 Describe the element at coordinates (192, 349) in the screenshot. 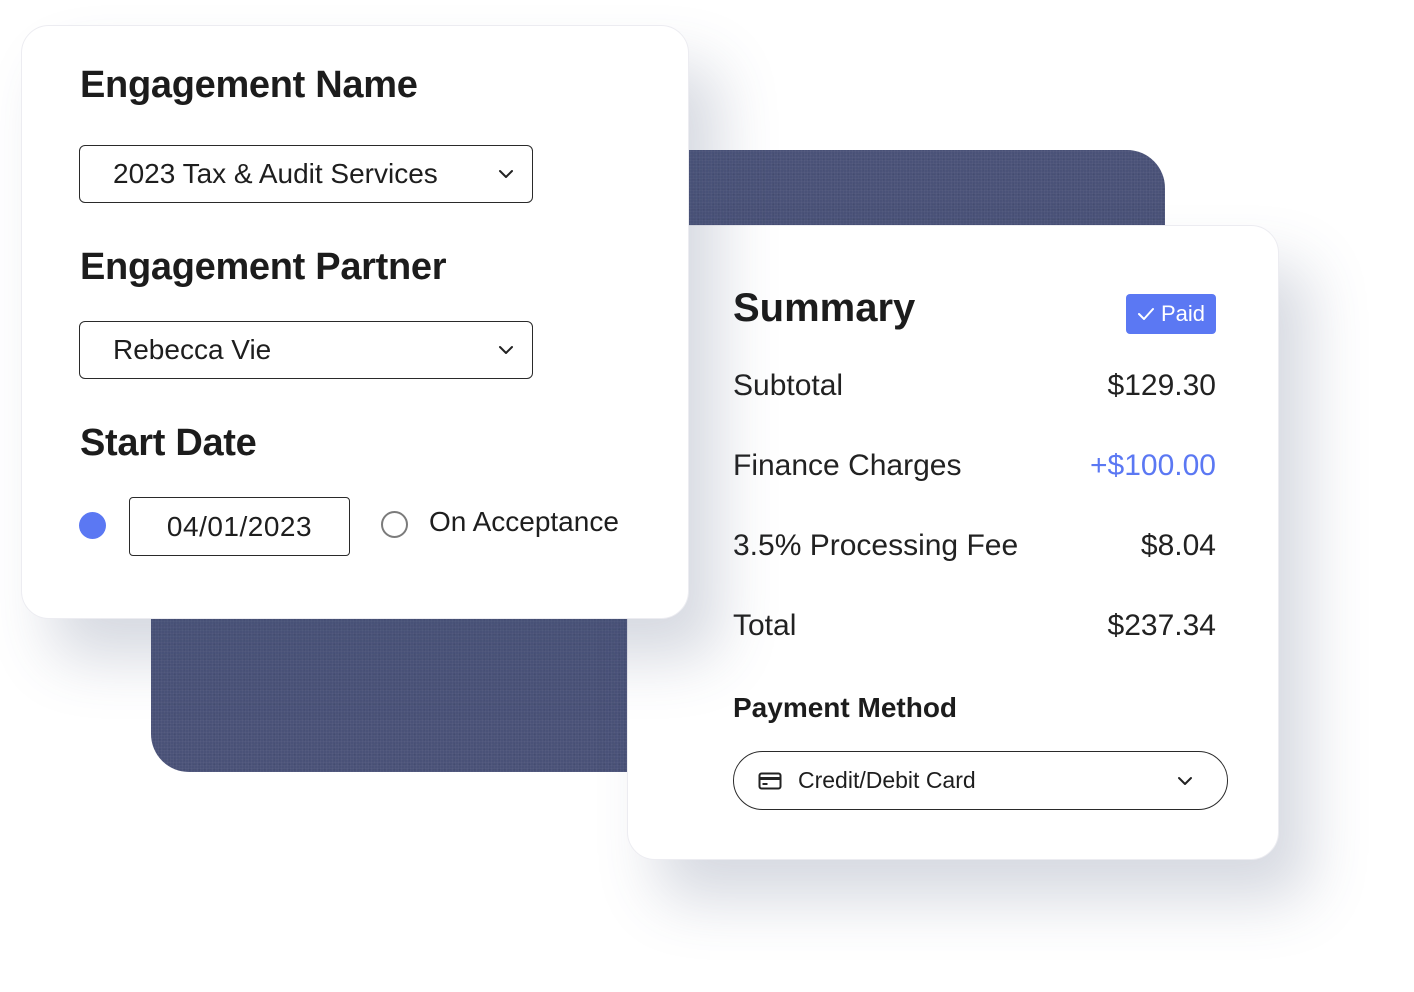

I see `engagement-partner-value: Rebecca Vie` at that location.